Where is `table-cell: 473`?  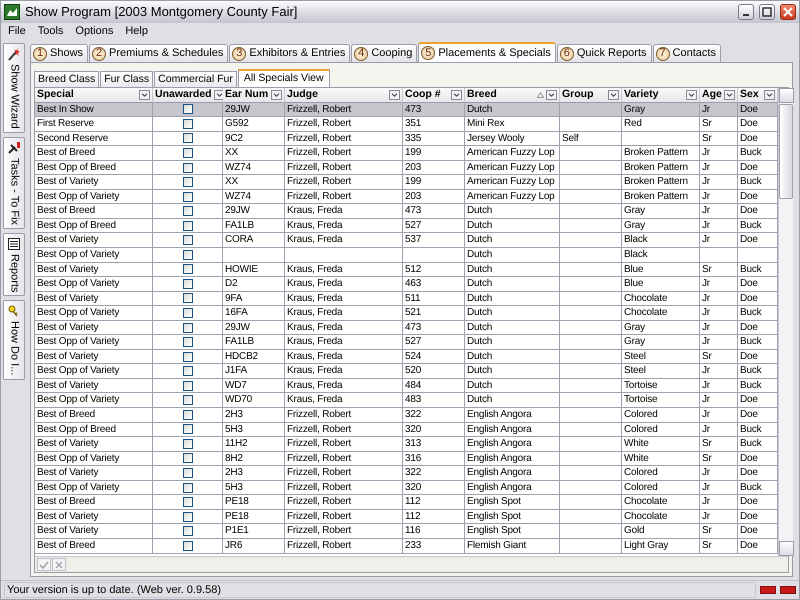 table-cell: 473 is located at coordinates (434, 328).